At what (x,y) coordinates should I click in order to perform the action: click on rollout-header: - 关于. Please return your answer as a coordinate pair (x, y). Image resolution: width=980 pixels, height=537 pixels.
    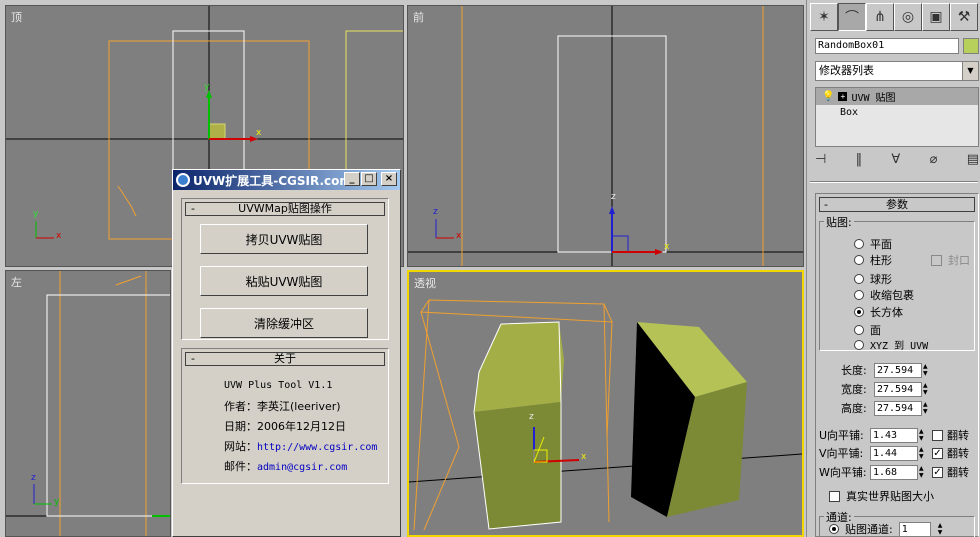
    Looking at the image, I should click on (285, 359).